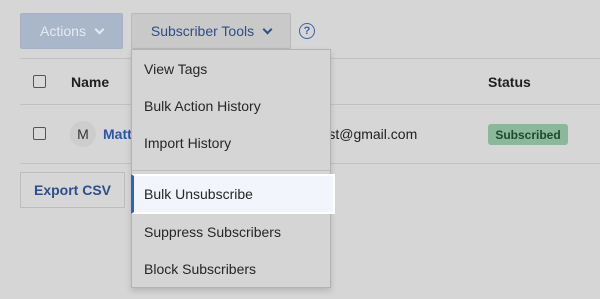  What do you see at coordinates (231, 142) in the screenshot?
I see `menu-item-import-history: Import History` at bounding box center [231, 142].